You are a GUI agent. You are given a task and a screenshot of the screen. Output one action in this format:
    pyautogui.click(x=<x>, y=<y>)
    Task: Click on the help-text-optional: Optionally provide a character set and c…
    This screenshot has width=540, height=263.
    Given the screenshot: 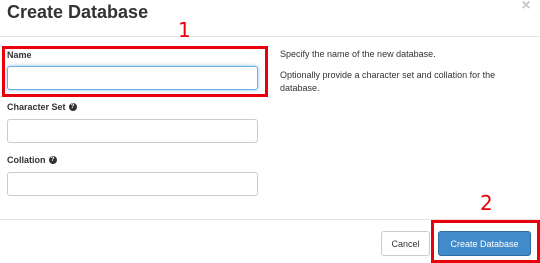 What is the action you would take?
    pyautogui.click(x=388, y=81)
    